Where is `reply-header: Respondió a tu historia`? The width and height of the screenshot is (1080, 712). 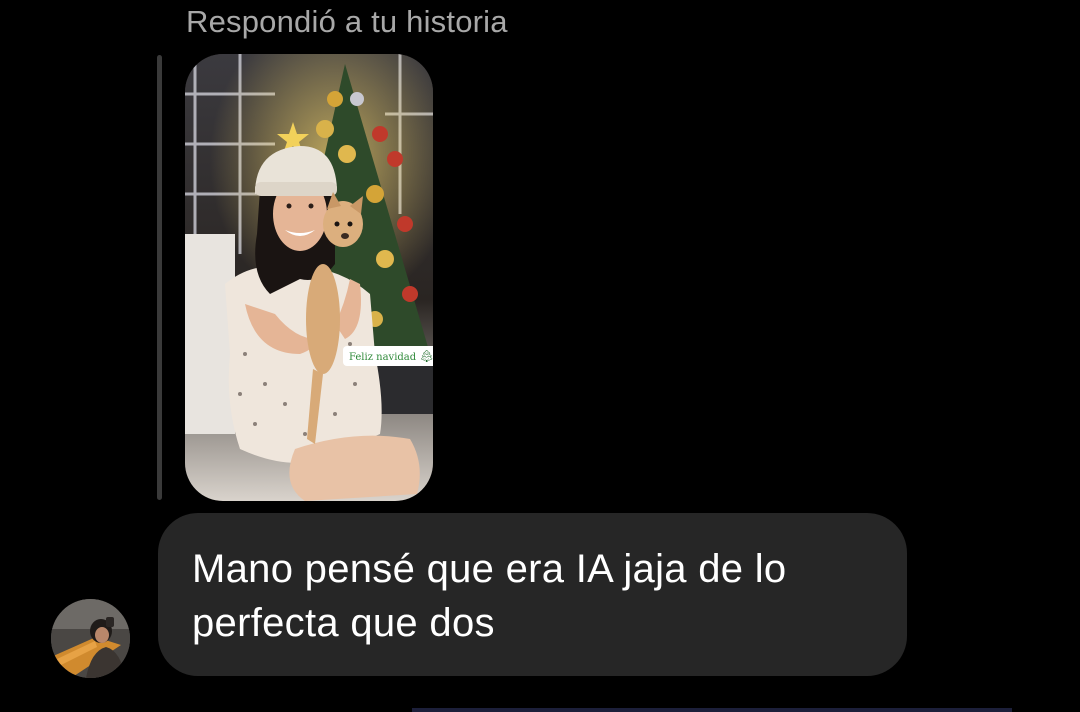
reply-header: Respondió a tu historia is located at coordinates (347, 21).